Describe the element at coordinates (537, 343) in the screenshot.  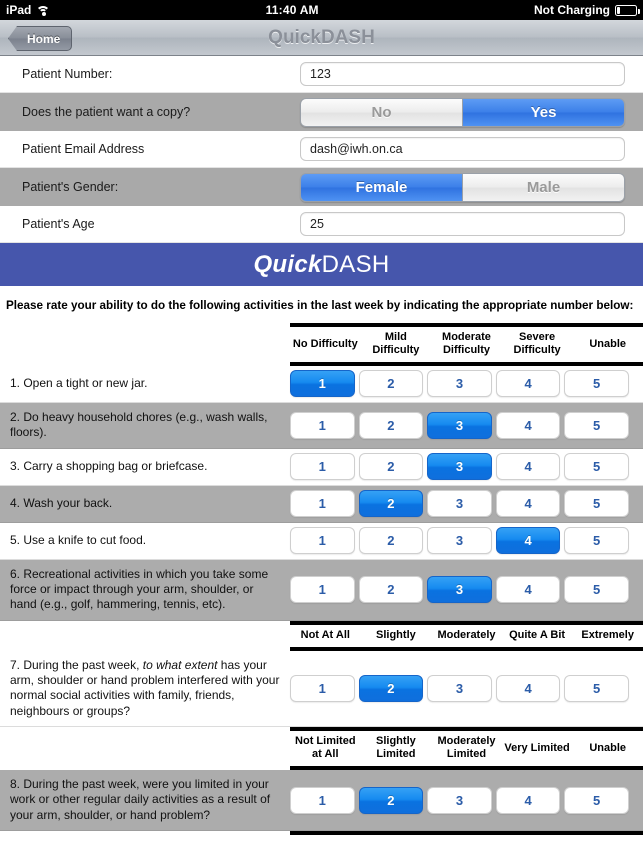
I see `scale-label-severe-difficulty: Severe Difficulty` at that location.